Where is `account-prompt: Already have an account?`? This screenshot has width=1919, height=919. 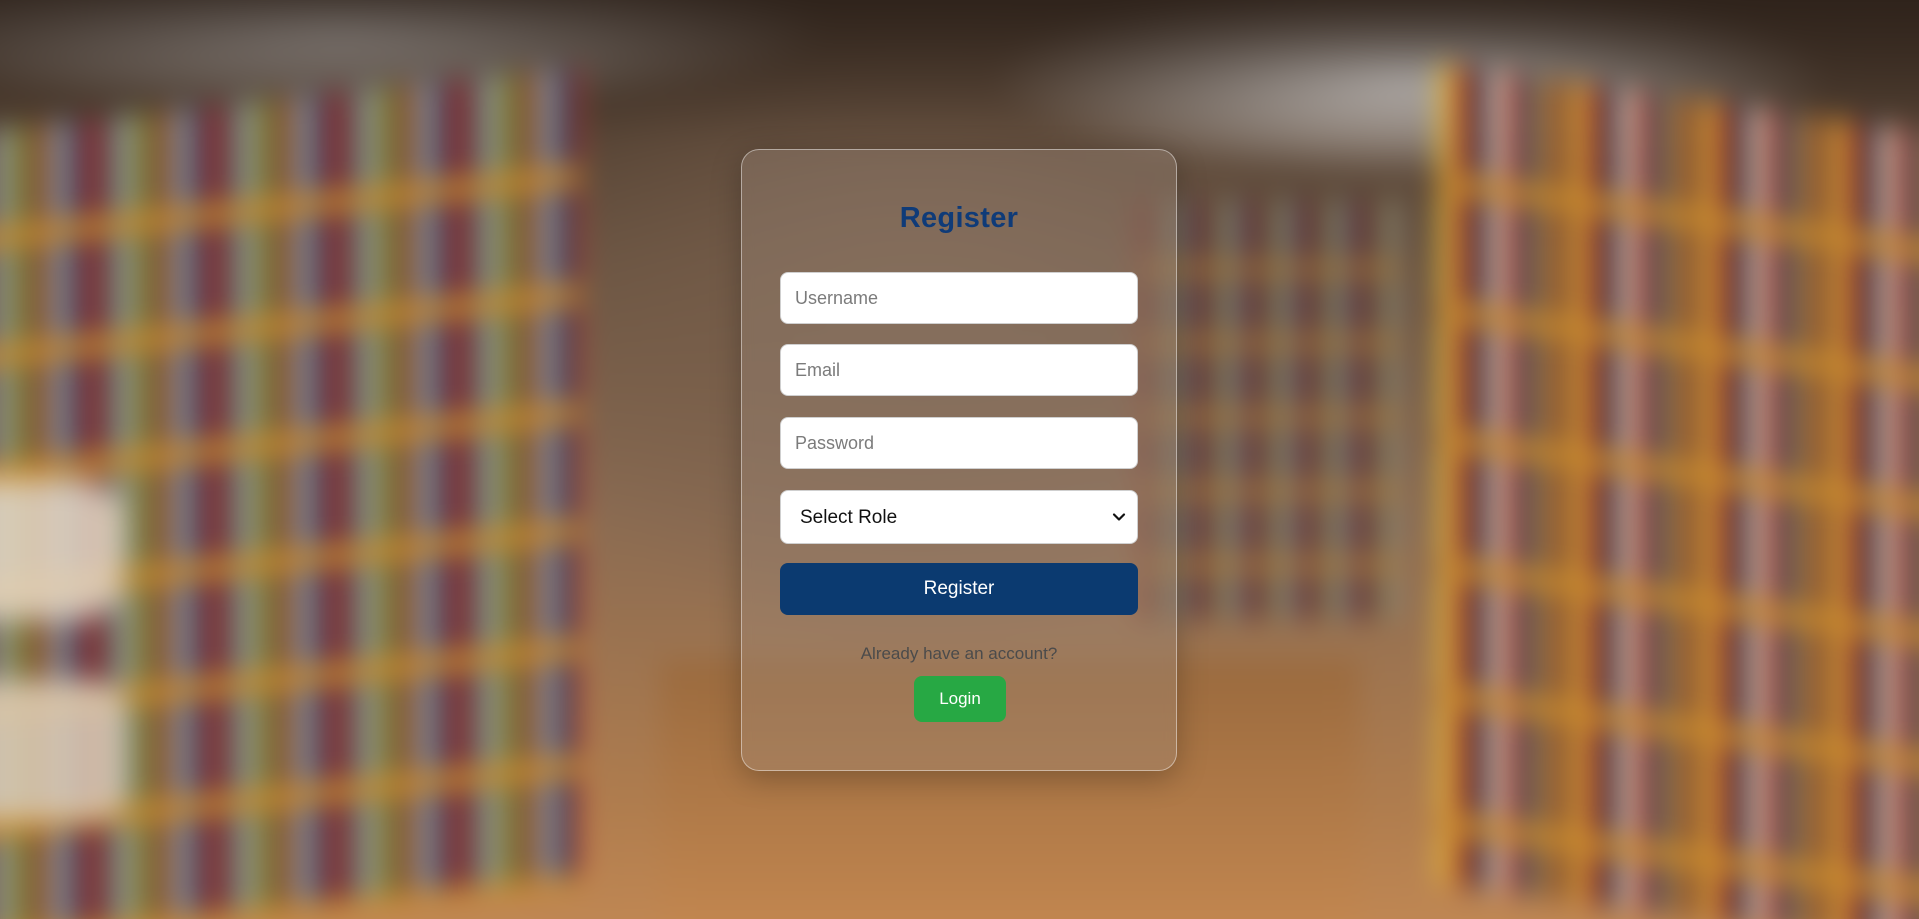
account-prompt: Already have an account? is located at coordinates (959, 653).